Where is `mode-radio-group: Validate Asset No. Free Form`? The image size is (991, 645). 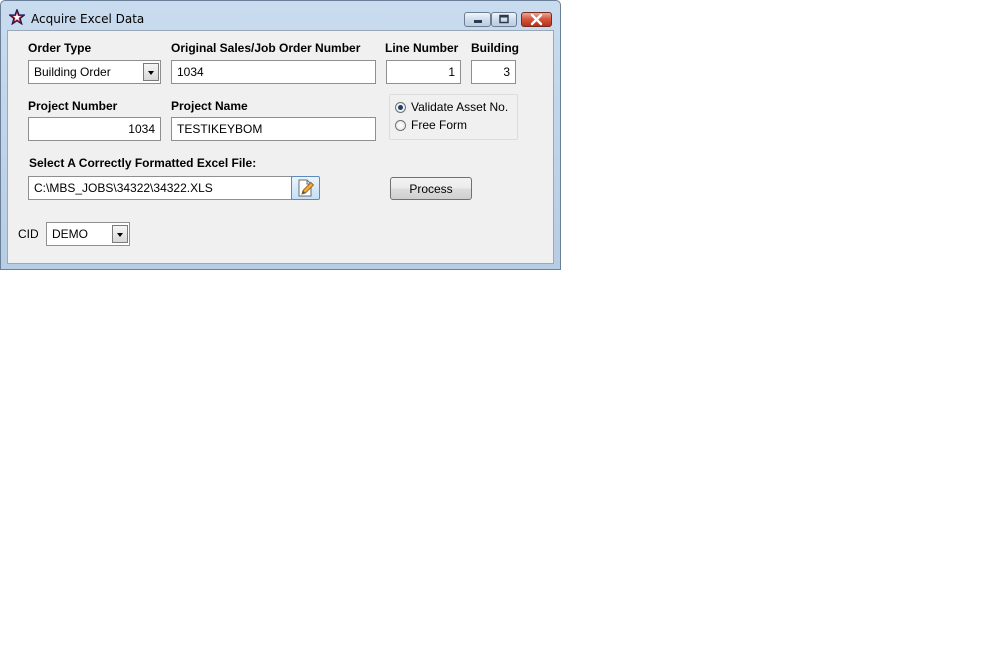 mode-radio-group: Validate Asset No. Free Form is located at coordinates (453, 117).